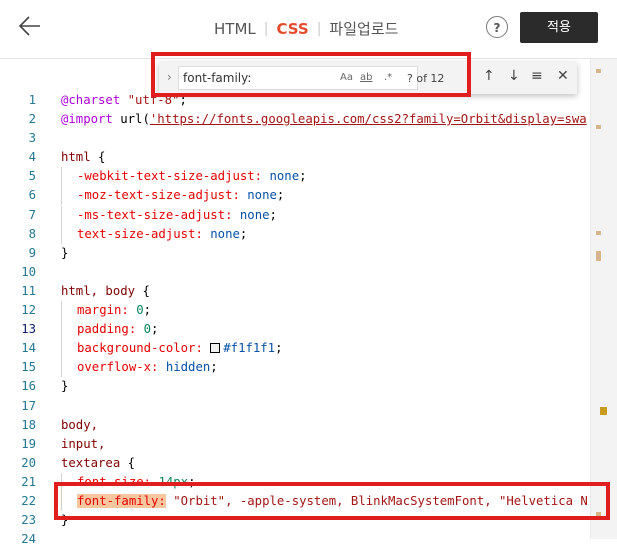 Image resolution: width=617 pixels, height=549 pixels. I want to click on line-number: 14, so click(28, 348).